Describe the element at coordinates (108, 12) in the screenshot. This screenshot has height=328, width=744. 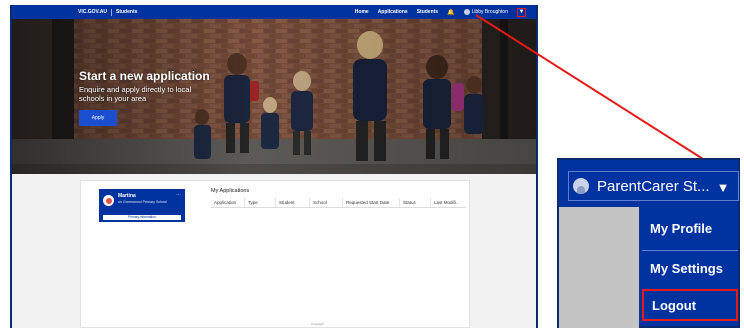
I see `brand: VIC.GOV.AU Students` at that location.